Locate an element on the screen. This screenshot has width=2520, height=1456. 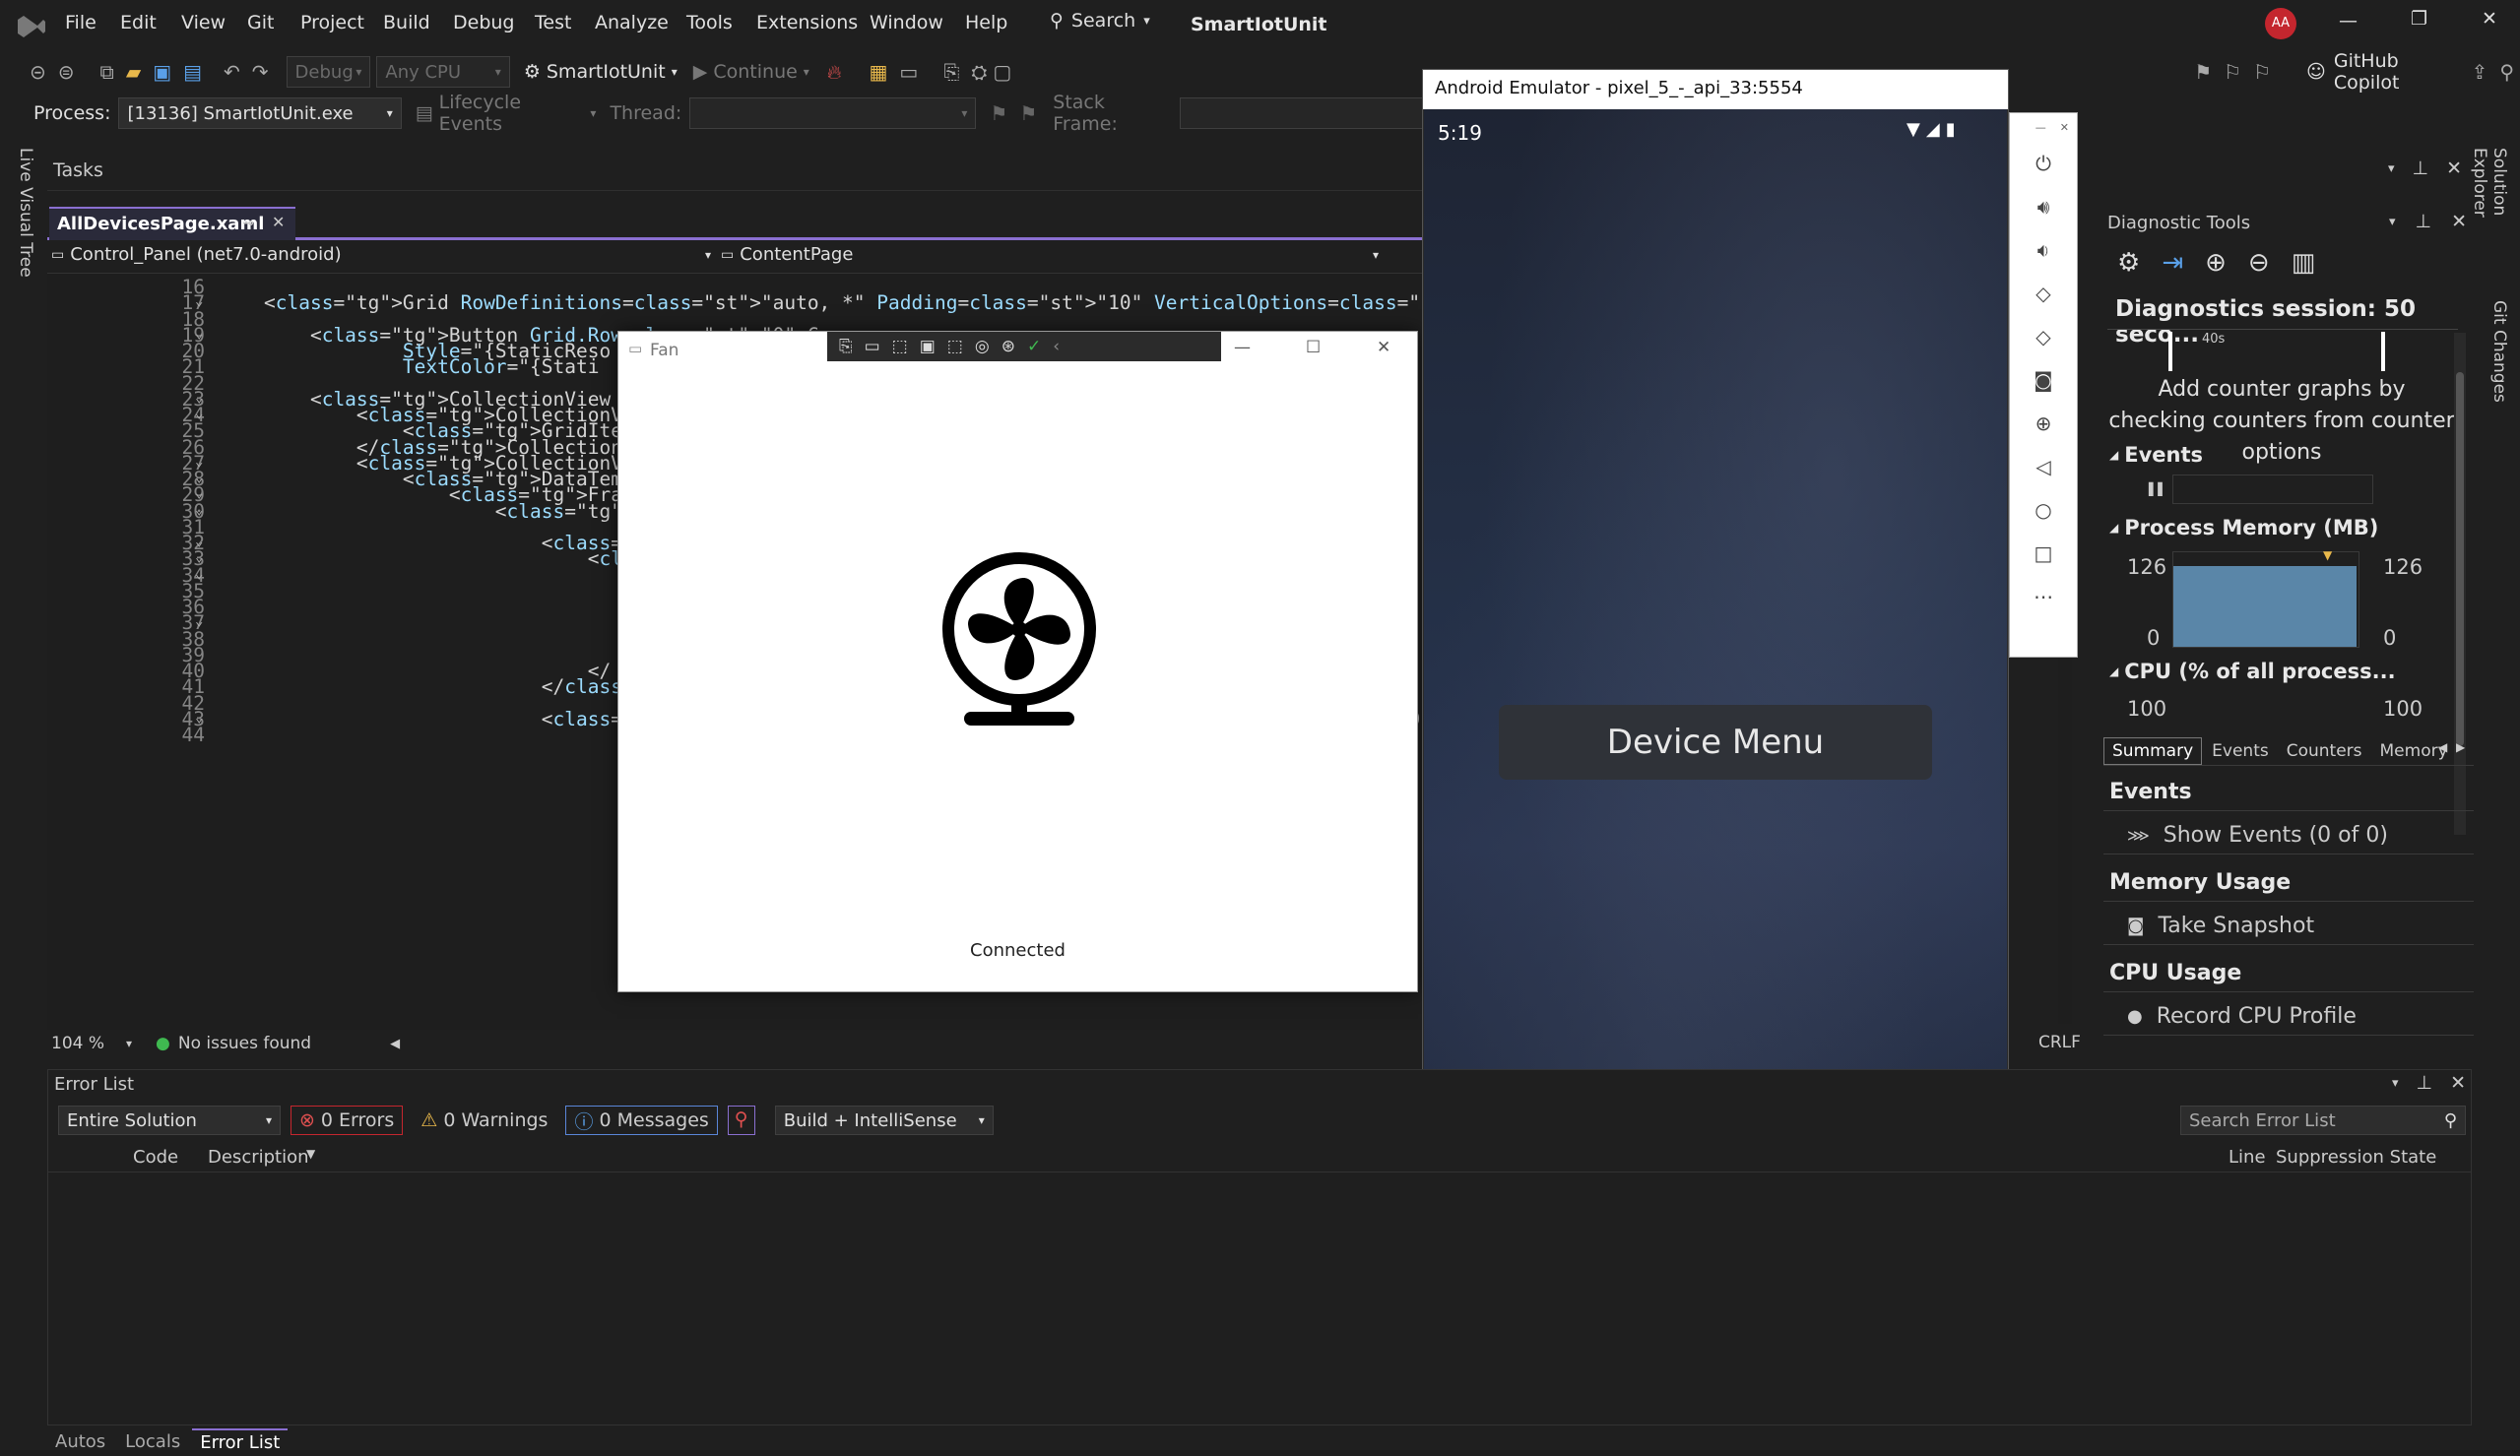
back-icon: ◁ is located at coordinates (2042, 466).